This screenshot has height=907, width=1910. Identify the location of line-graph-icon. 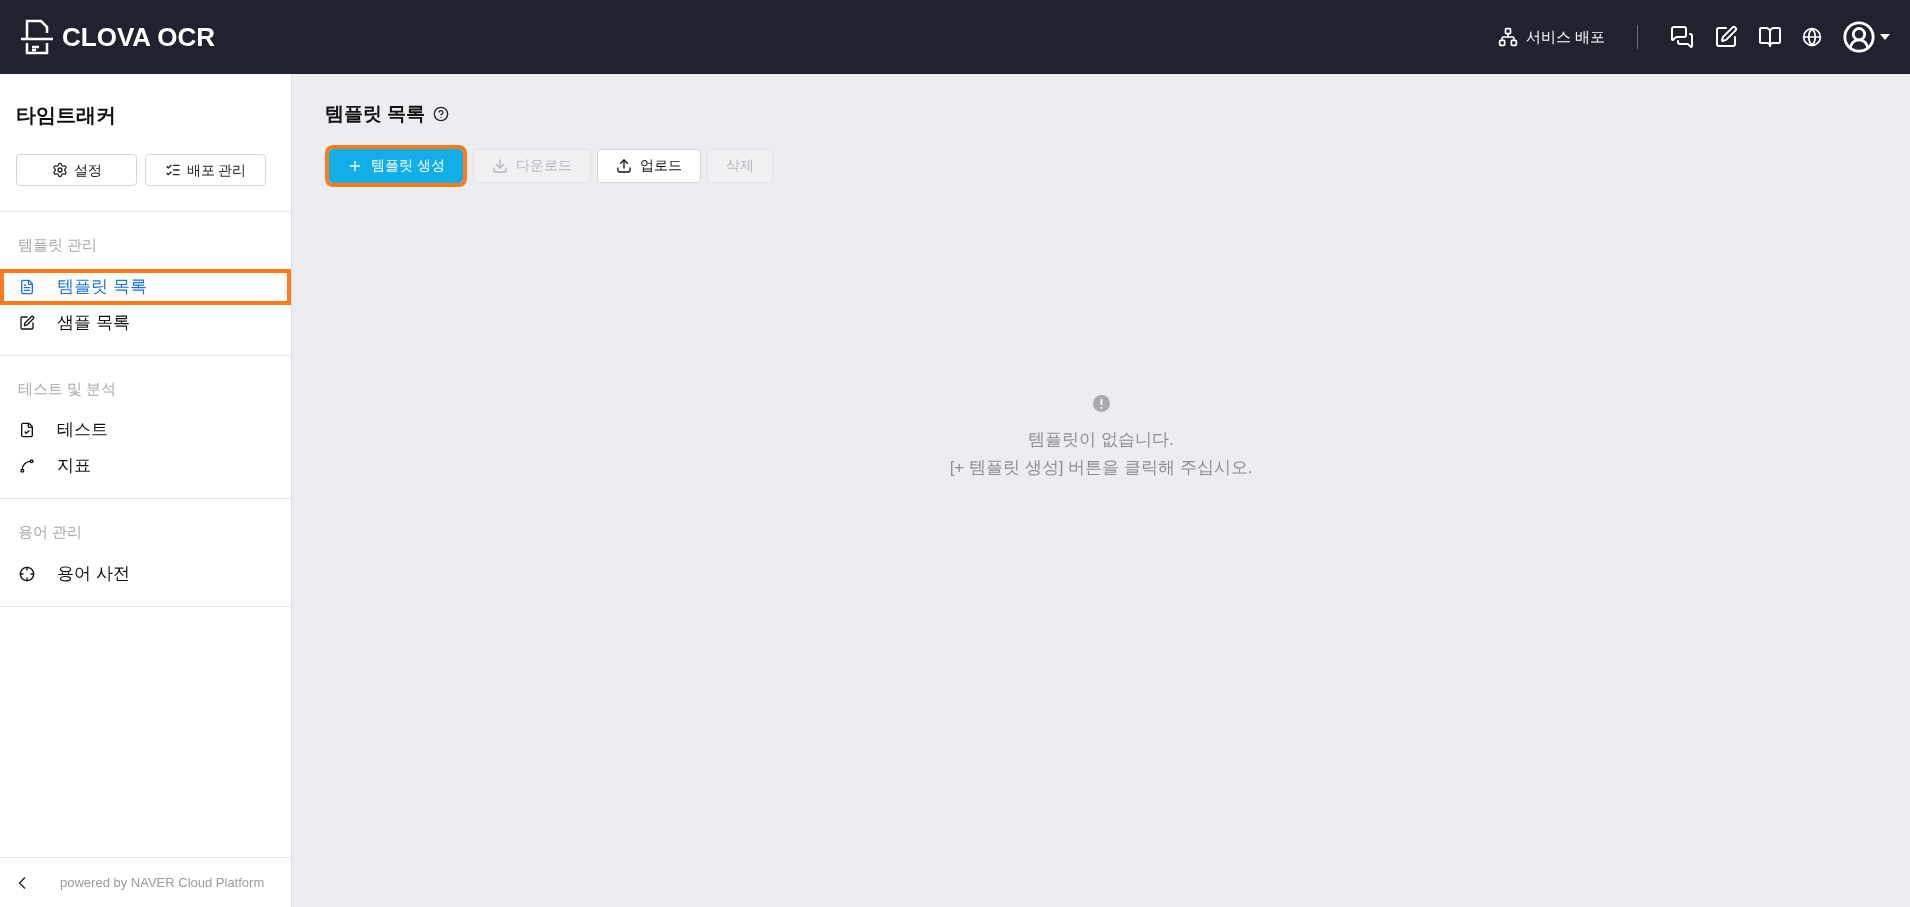
(27, 466).